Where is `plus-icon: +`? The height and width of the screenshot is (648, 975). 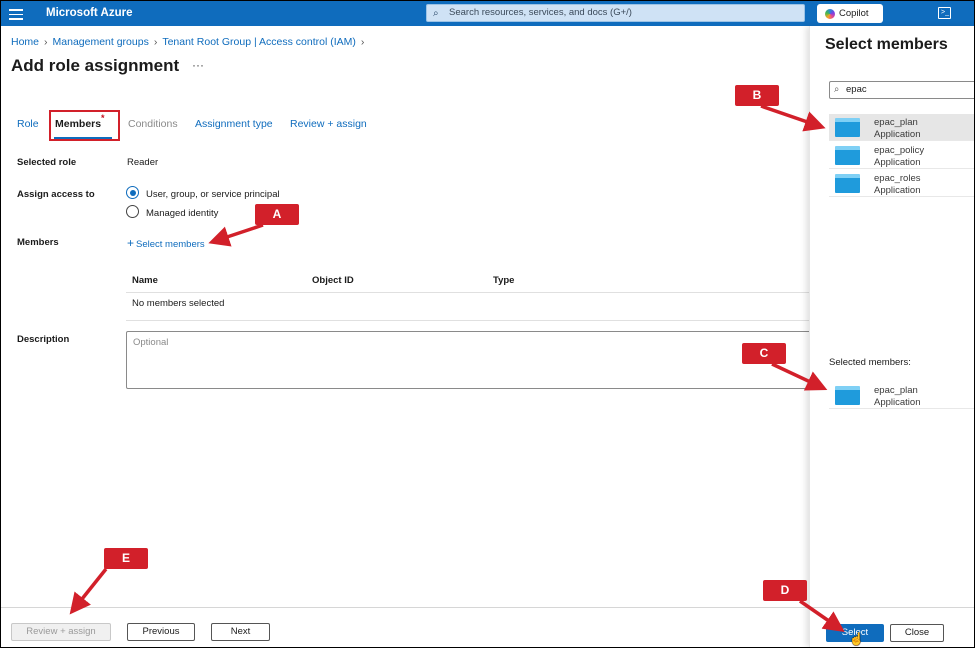 plus-icon: + is located at coordinates (131, 243).